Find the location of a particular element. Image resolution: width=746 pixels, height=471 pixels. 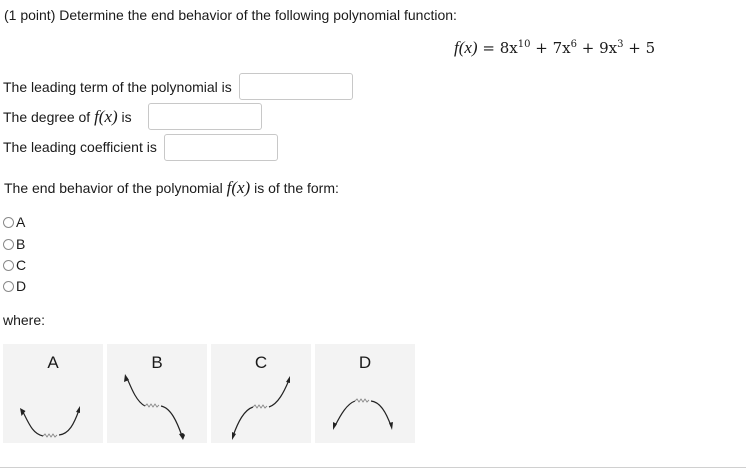

option-label: A is located at coordinates (21, 222).